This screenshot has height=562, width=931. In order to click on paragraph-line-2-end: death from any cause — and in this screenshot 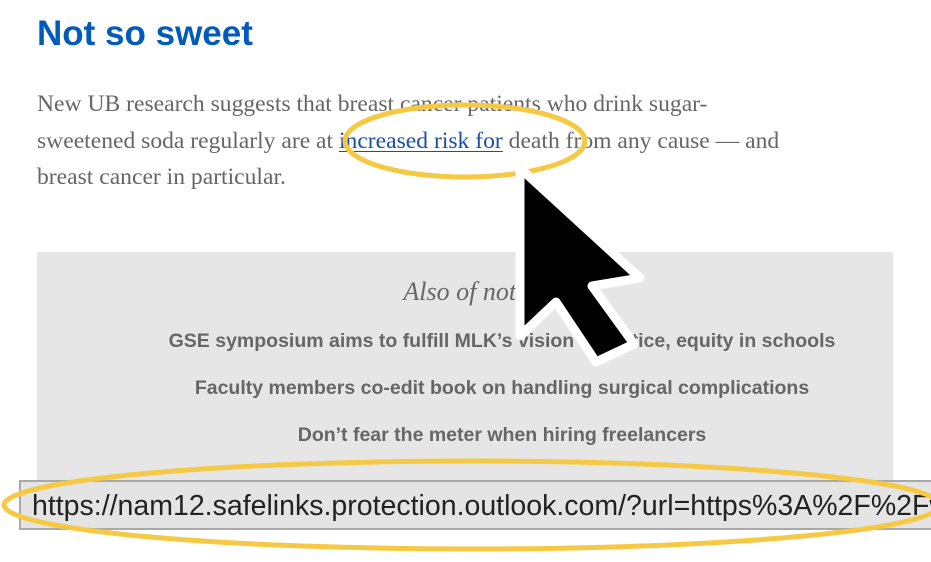, I will do `click(641, 140)`.